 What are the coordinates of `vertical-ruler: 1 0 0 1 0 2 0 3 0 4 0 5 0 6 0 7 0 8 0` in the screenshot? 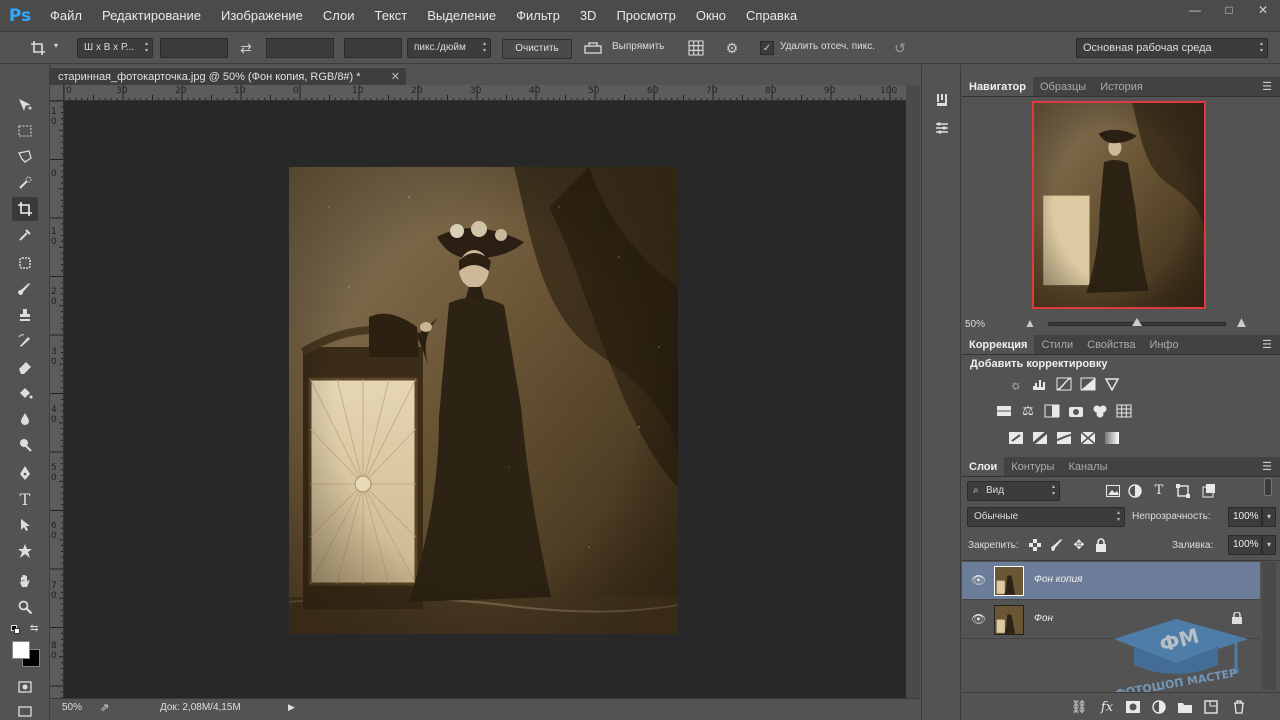 It's located at (57, 400).